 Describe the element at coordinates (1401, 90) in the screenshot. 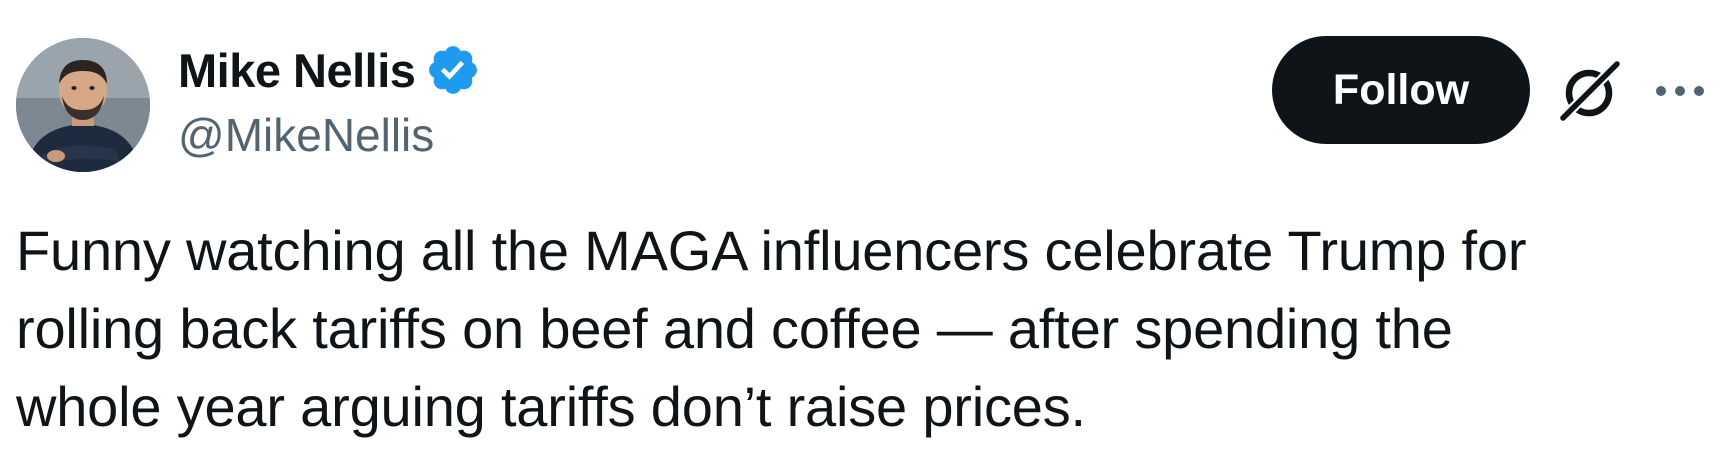

I see `follow-button: Follow` at that location.